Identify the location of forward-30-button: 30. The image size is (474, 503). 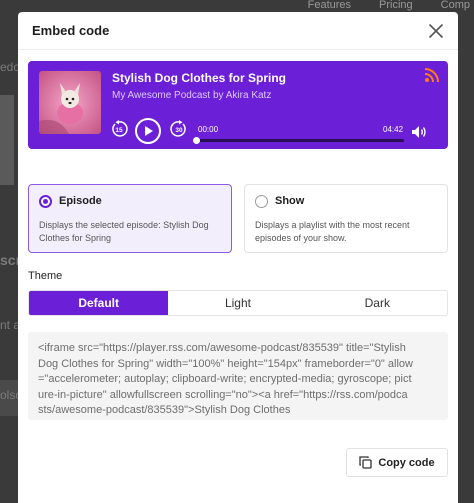
(179, 129).